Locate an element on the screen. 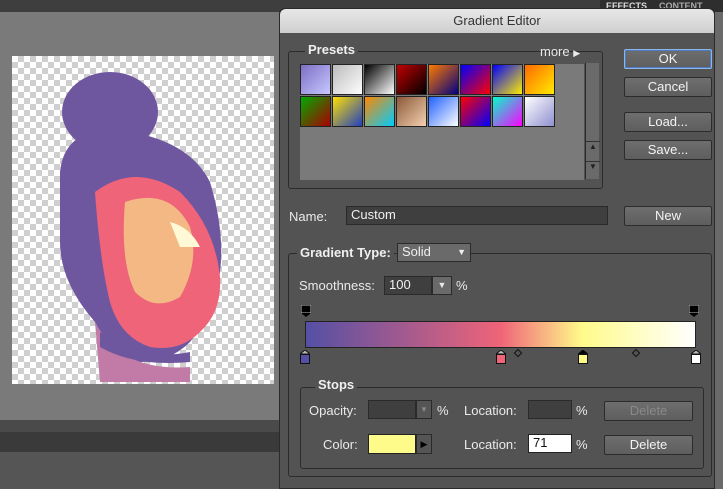 The width and height of the screenshot is (723, 489). color-menu-triangle-icon: ▶ is located at coordinates (424, 444).